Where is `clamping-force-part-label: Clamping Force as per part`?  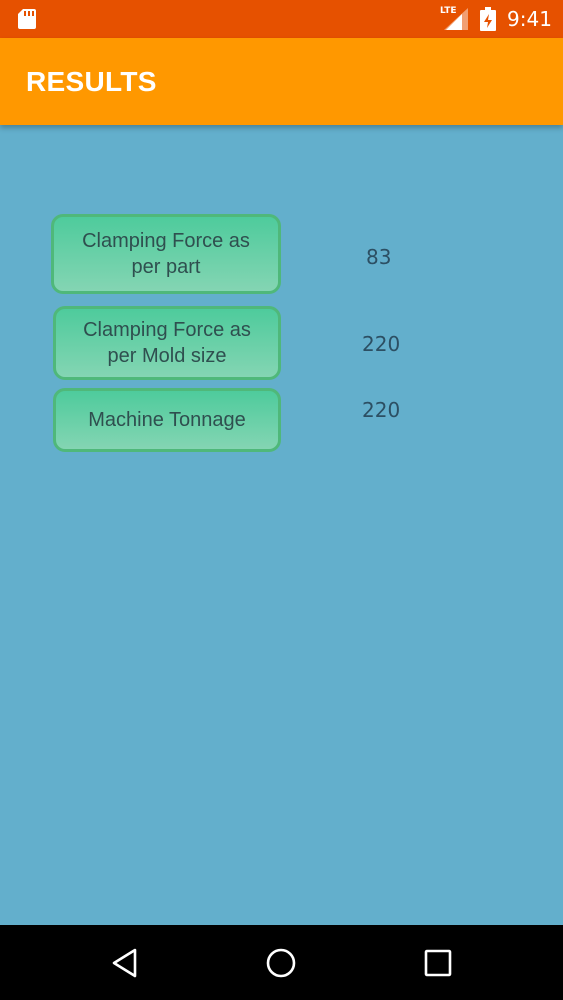
clamping-force-part-label: Clamping Force as per part is located at coordinates (166, 254).